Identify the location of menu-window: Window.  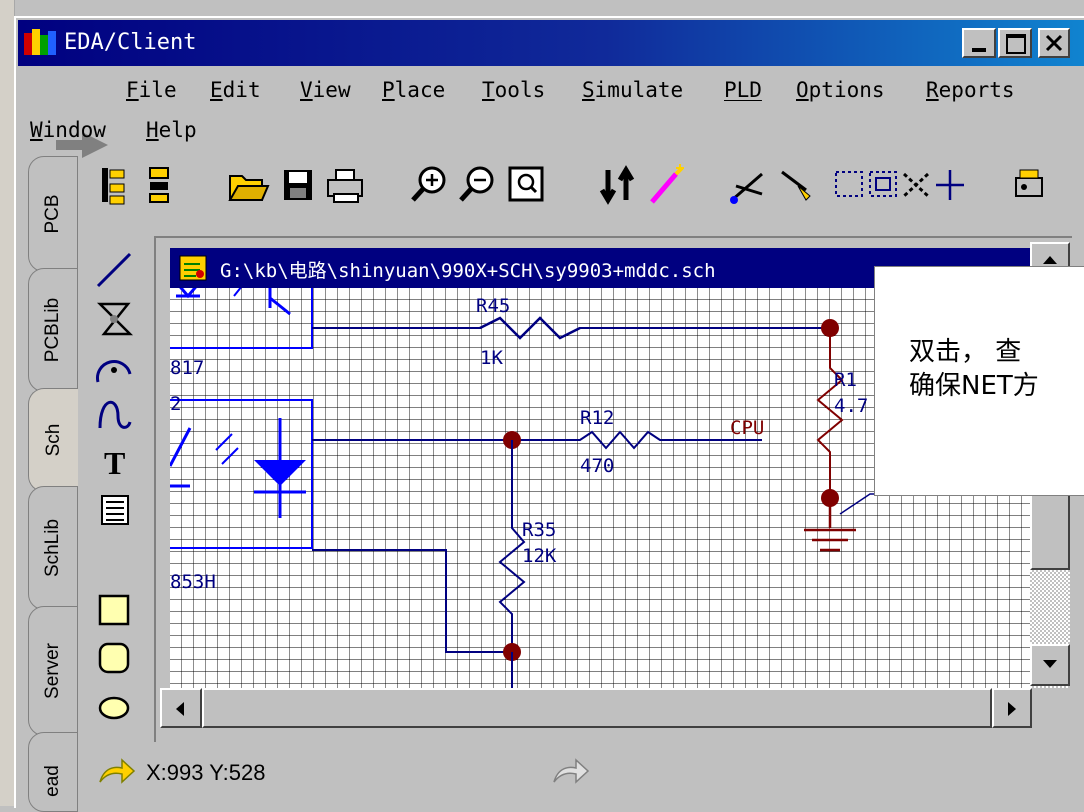
(68, 130).